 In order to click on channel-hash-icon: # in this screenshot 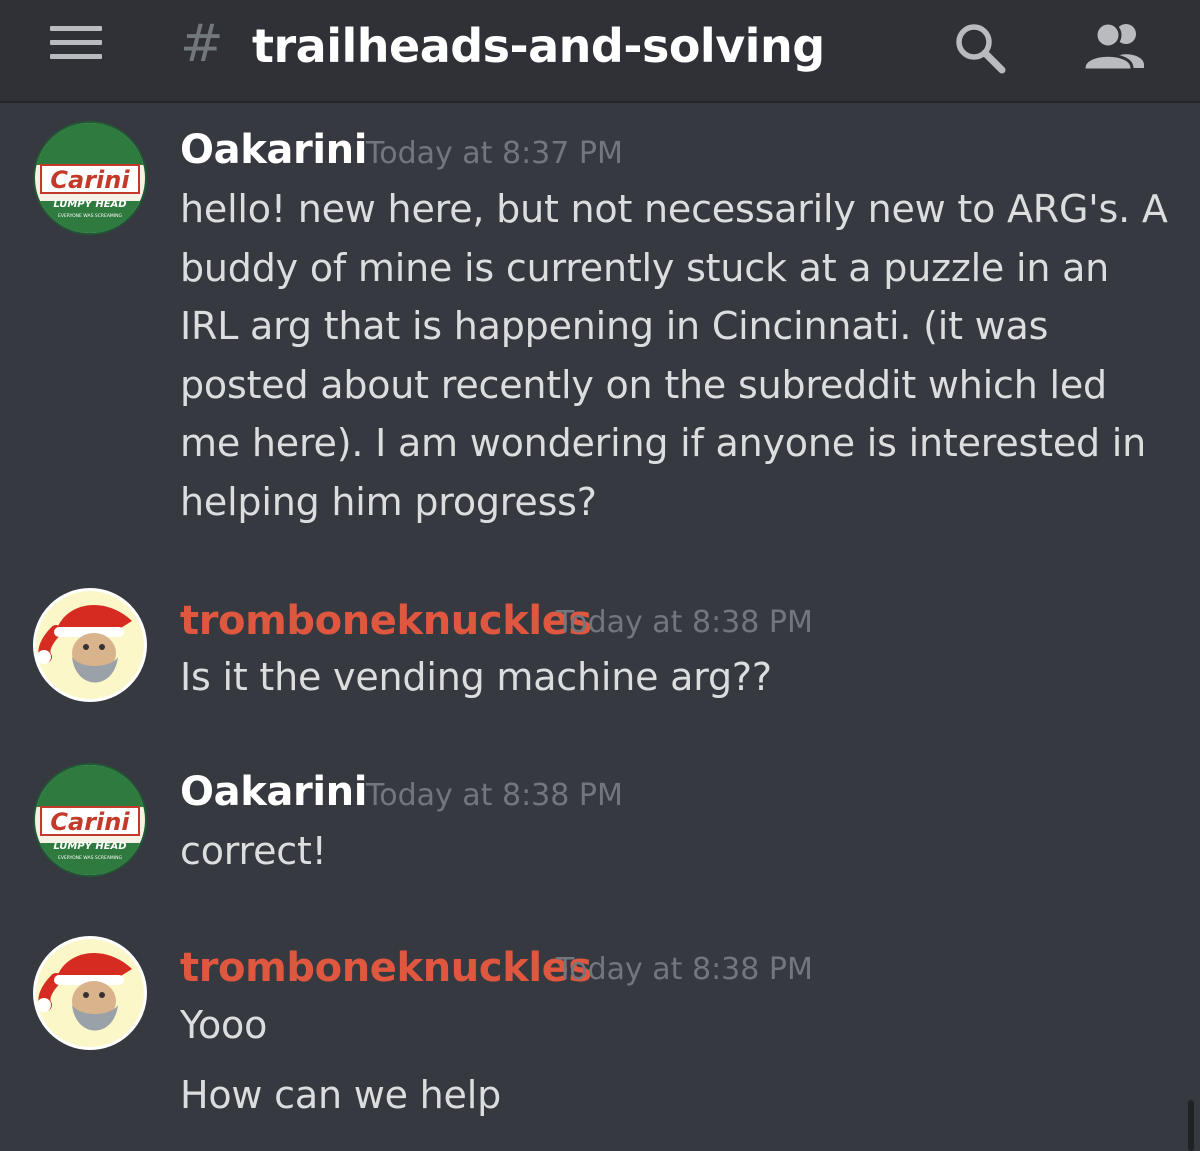, I will do `click(202, 44)`.